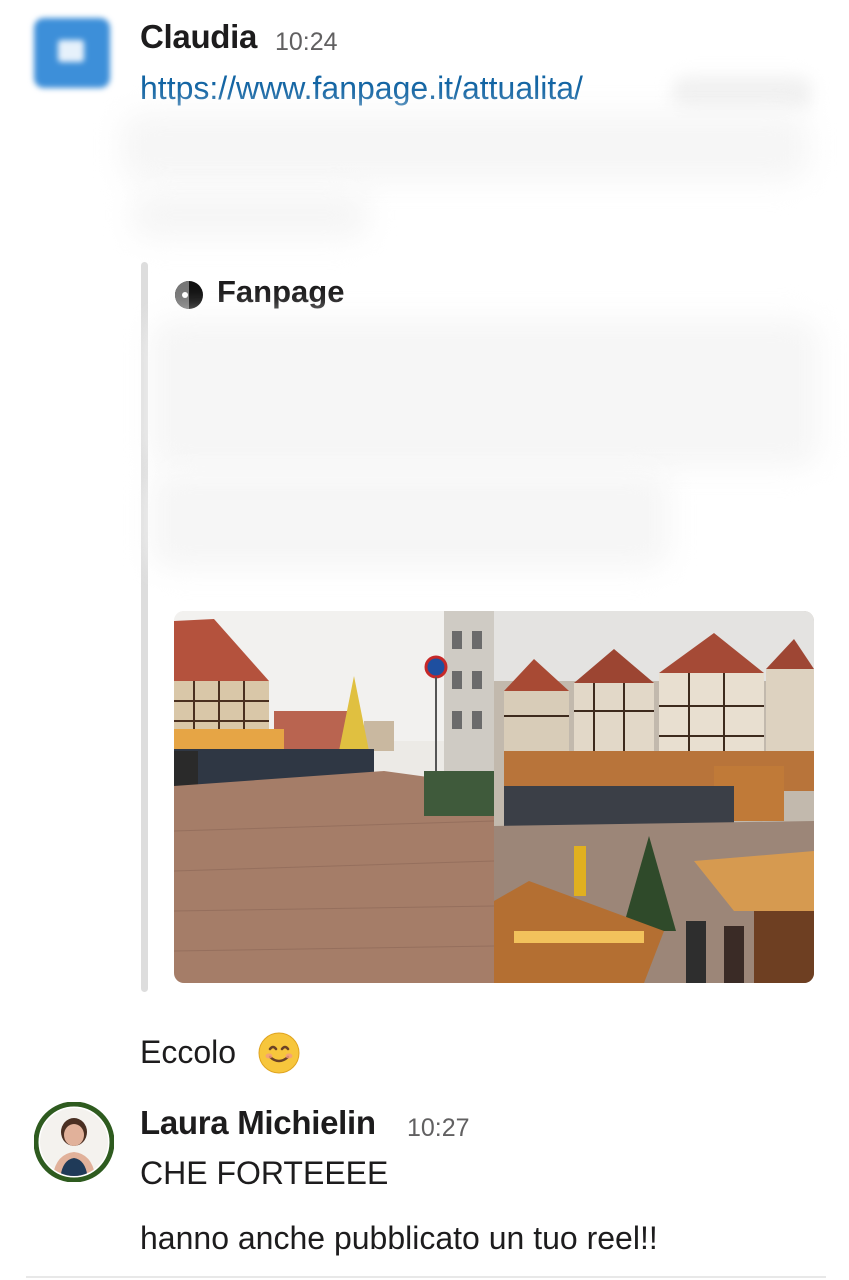 This screenshot has height=1280, width=849. Describe the element at coordinates (742, 93) in the screenshot. I see `redacted-link-tail` at that location.